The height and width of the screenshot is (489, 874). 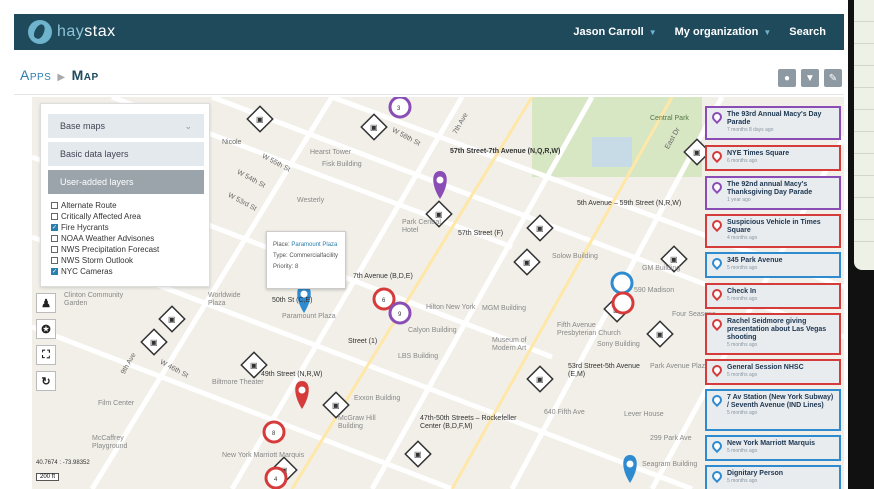 What do you see at coordinates (723, 32) in the screenshot?
I see `organization-menu: My organization ▼` at bounding box center [723, 32].